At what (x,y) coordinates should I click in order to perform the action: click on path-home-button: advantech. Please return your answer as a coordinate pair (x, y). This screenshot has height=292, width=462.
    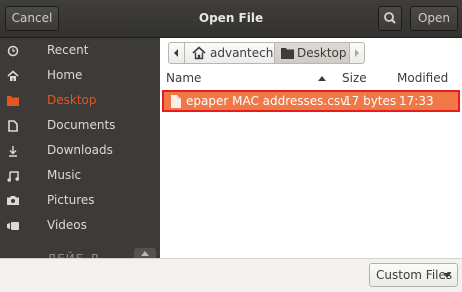
    Looking at the image, I should click on (229, 53).